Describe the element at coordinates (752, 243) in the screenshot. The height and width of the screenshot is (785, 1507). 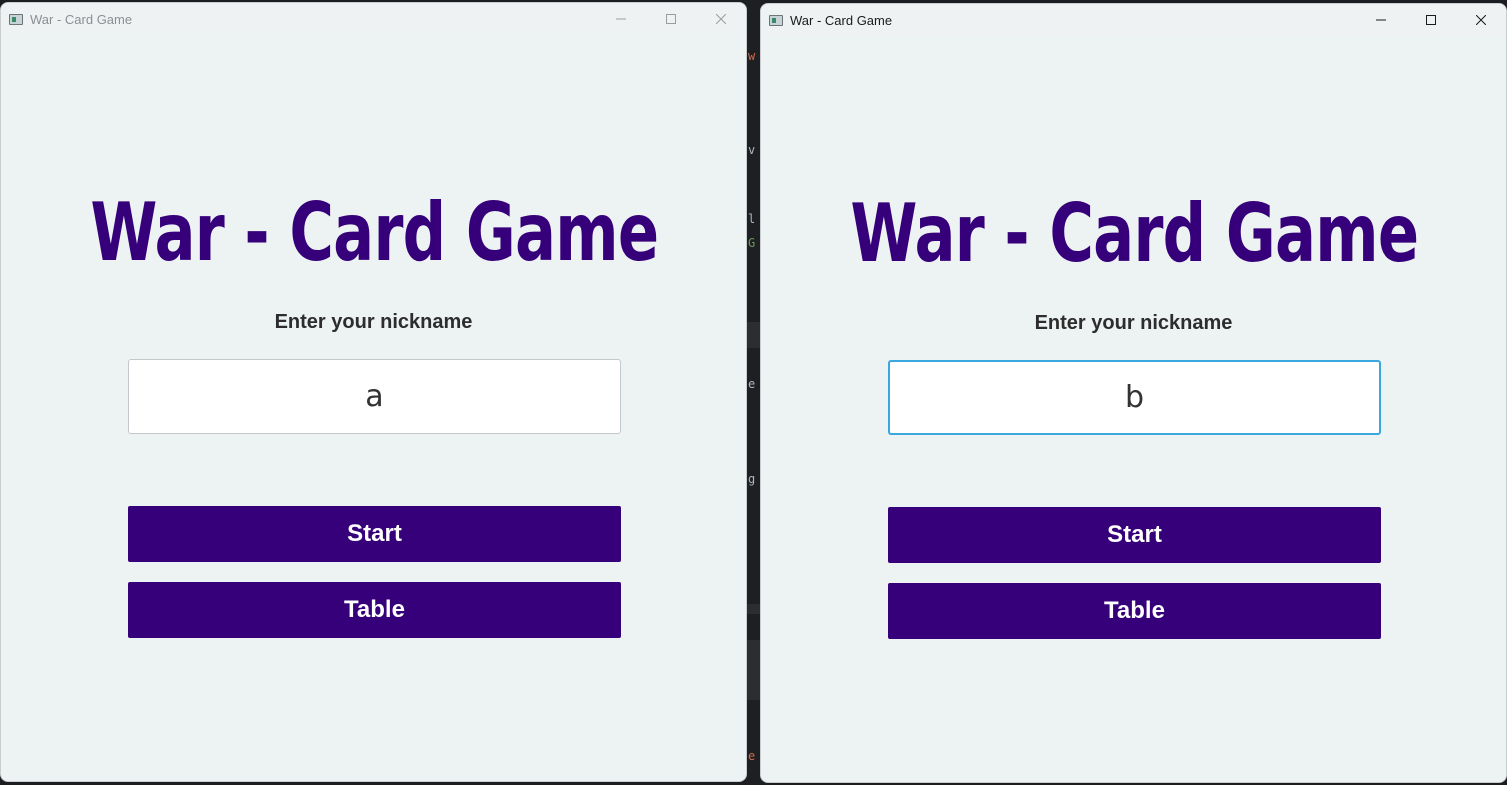
I see `background-code-fragment: G` at that location.